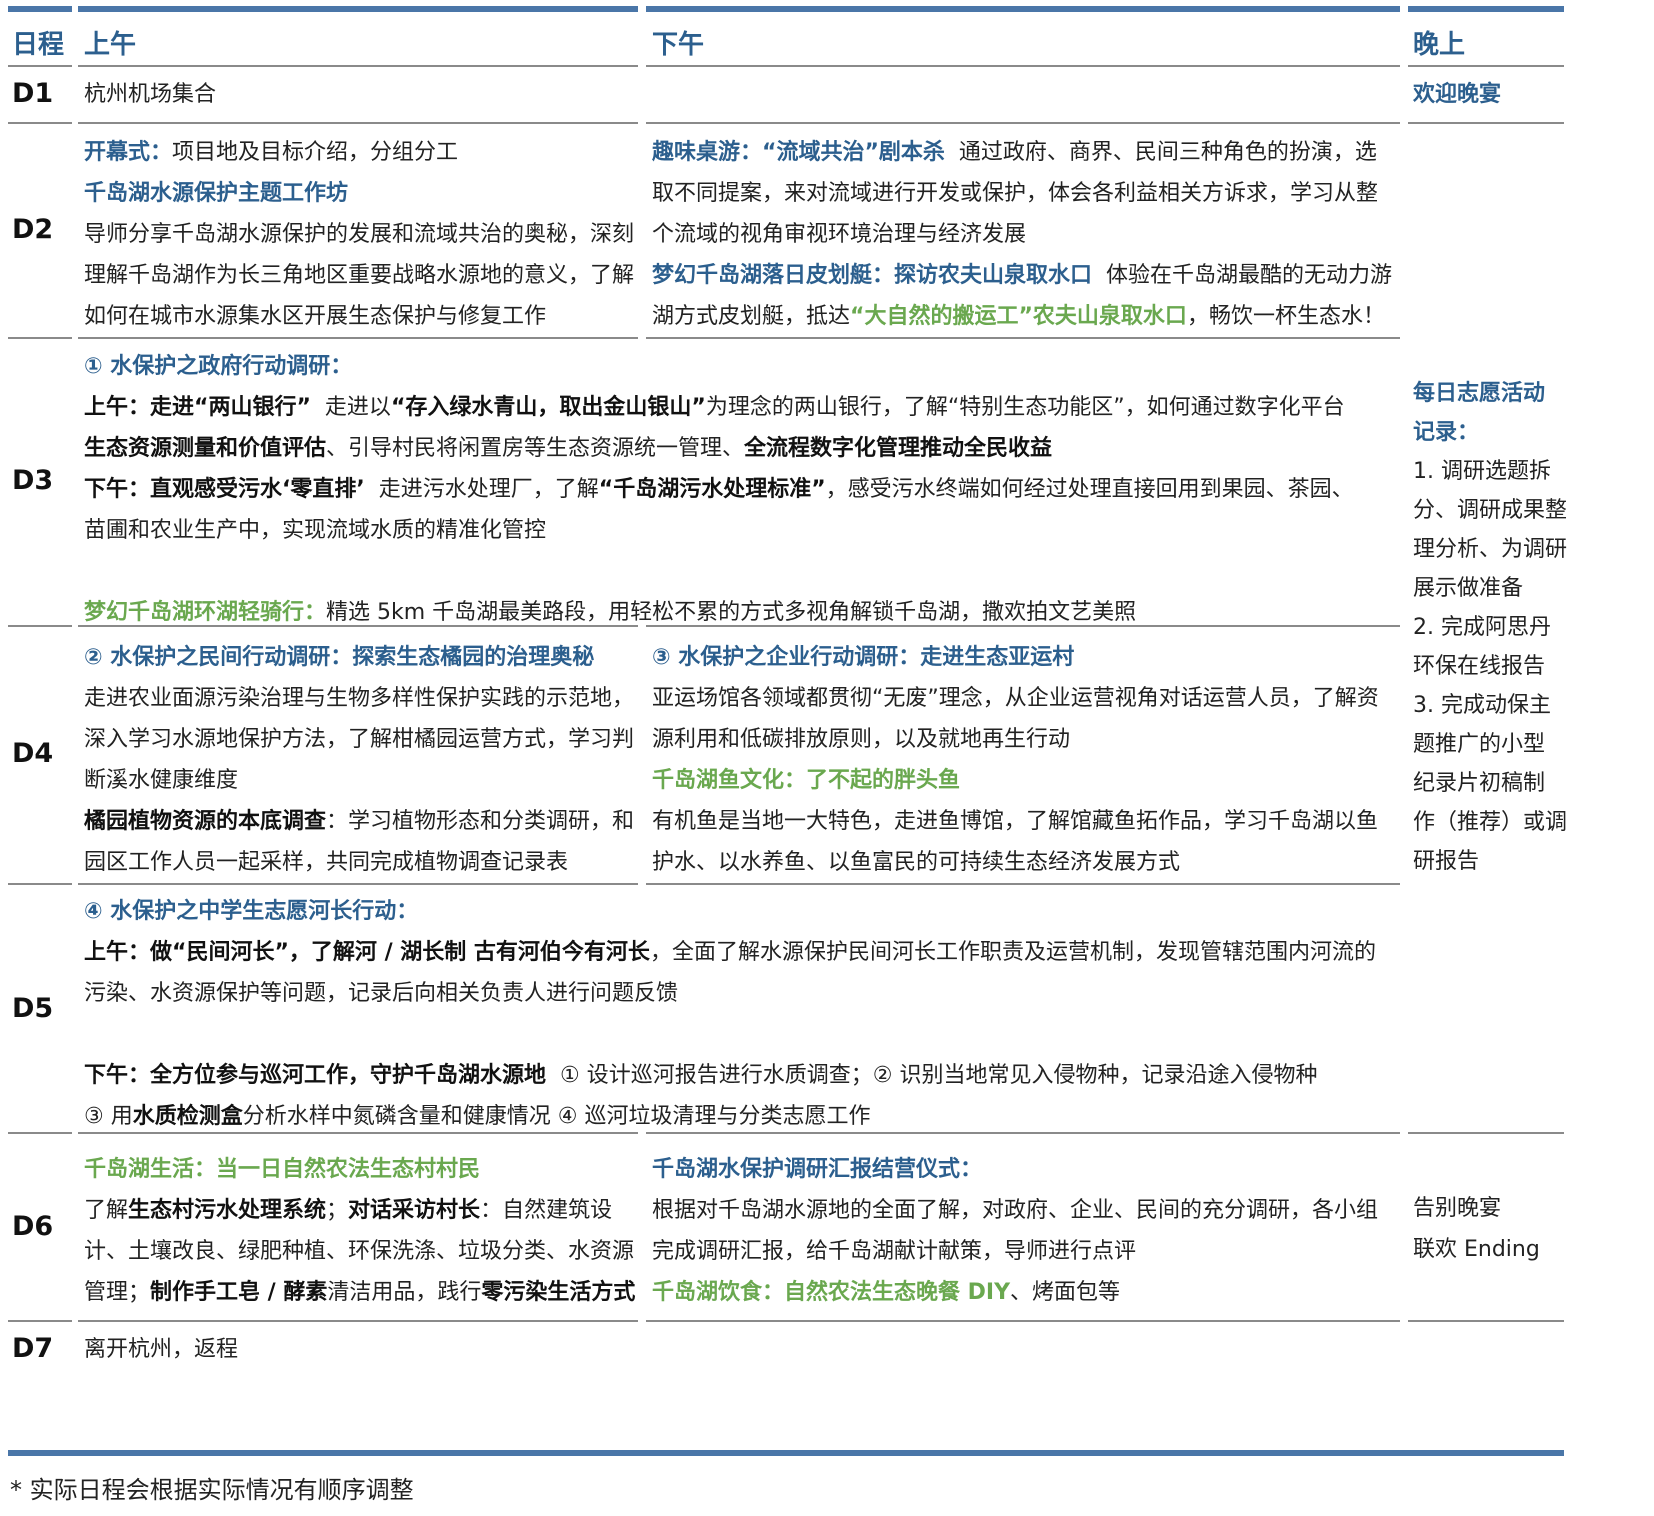 This screenshot has height=1516, width=1654. What do you see at coordinates (205, 821) in the screenshot?
I see `d4-am-survey-label: 橘园植物资源的本底调查` at bounding box center [205, 821].